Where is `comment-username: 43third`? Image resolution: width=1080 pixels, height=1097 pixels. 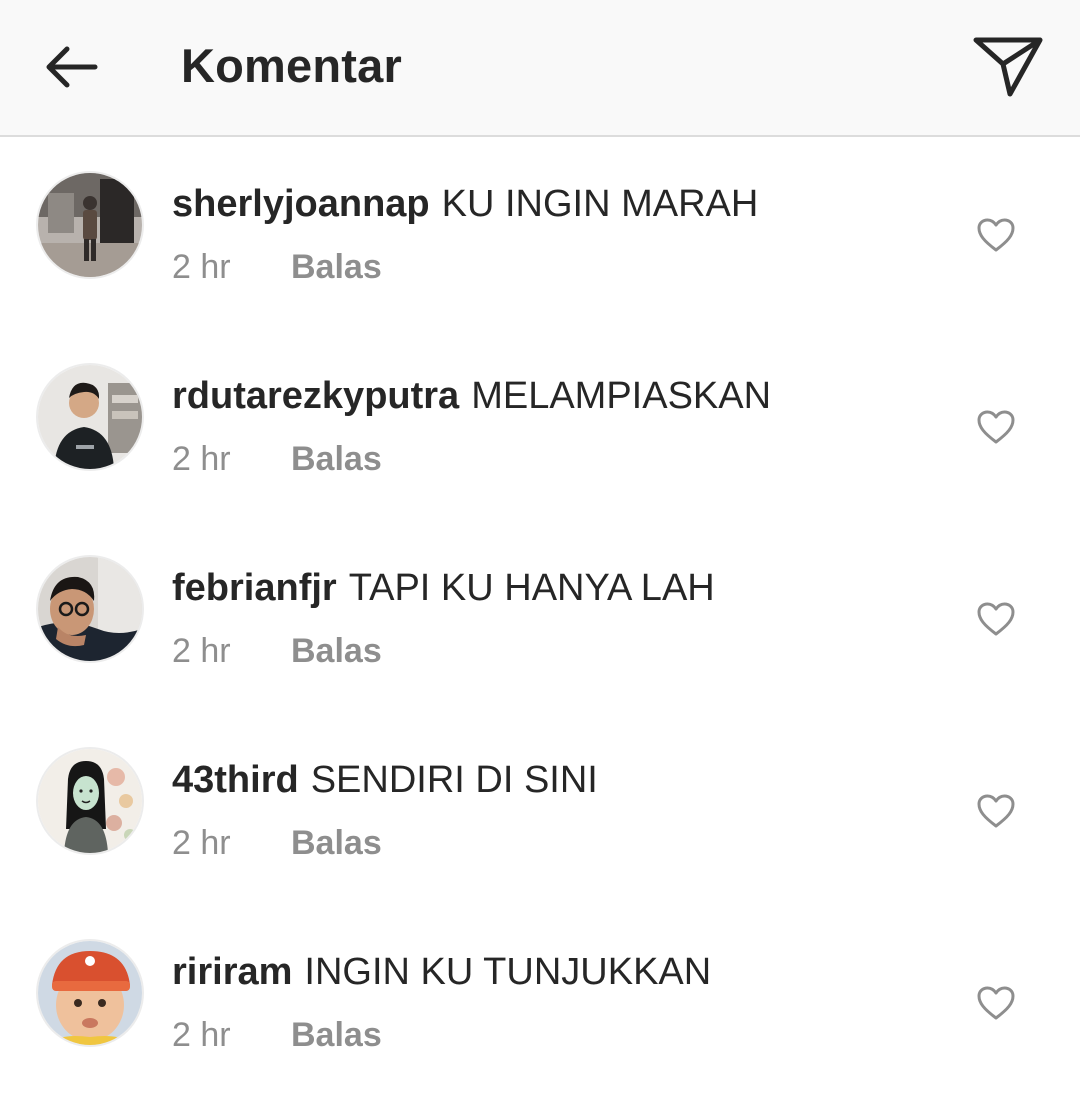 comment-username: 43third is located at coordinates (235, 780).